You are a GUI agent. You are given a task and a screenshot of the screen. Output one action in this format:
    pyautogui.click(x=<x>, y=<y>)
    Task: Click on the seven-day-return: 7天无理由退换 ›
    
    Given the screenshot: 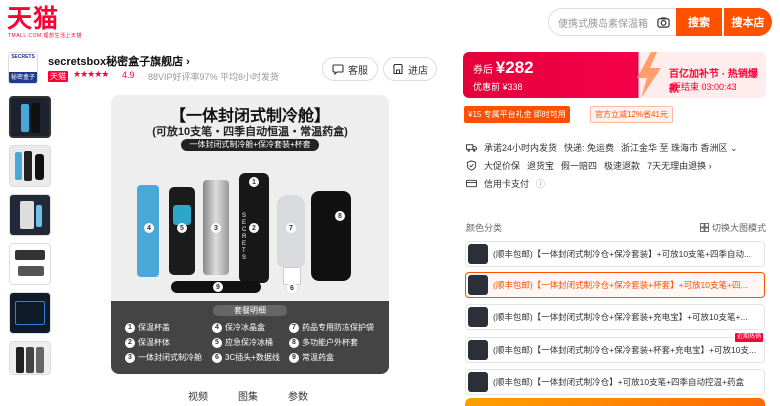 What is the action you would take?
    pyautogui.click(x=679, y=165)
    